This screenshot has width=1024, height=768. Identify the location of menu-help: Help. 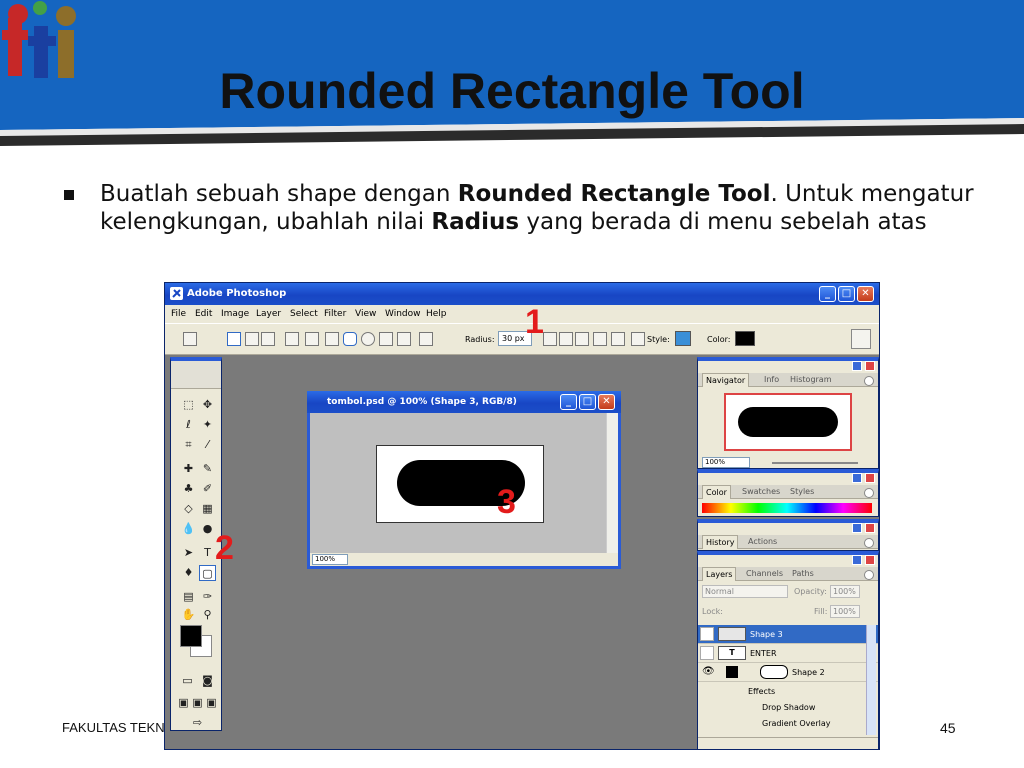
(436, 314).